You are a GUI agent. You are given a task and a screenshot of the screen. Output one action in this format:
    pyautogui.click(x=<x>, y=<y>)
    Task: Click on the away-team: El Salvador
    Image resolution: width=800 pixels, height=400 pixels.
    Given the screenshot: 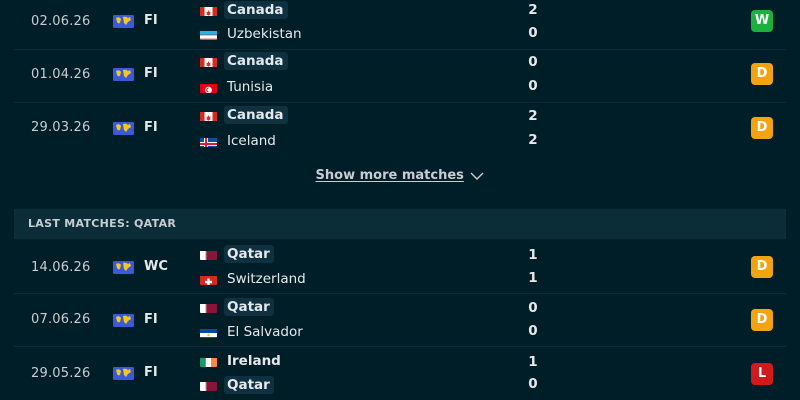 What is the action you would take?
    pyautogui.click(x=253, y=332)
    